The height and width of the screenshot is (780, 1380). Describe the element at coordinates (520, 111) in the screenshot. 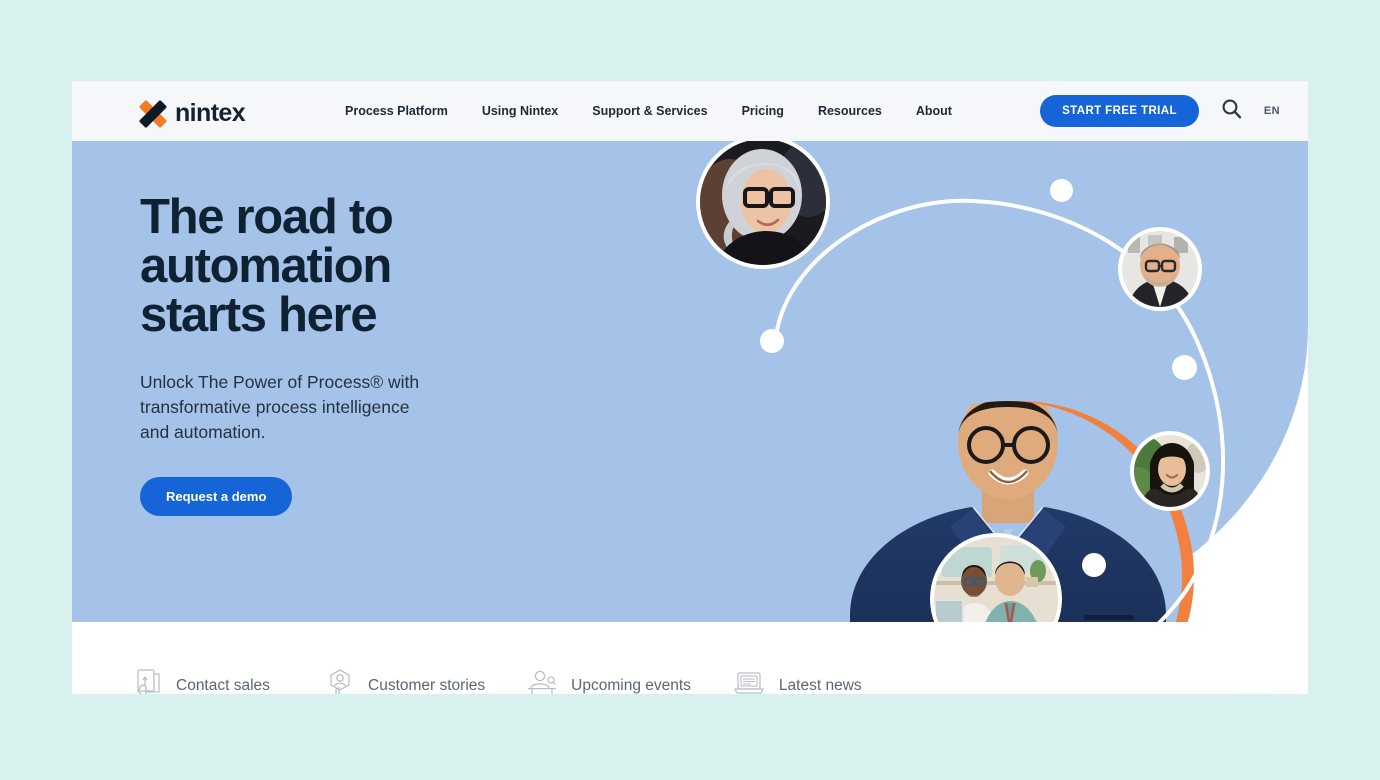

I see `nav-item-using-nintex: Using Nintex` at that location.